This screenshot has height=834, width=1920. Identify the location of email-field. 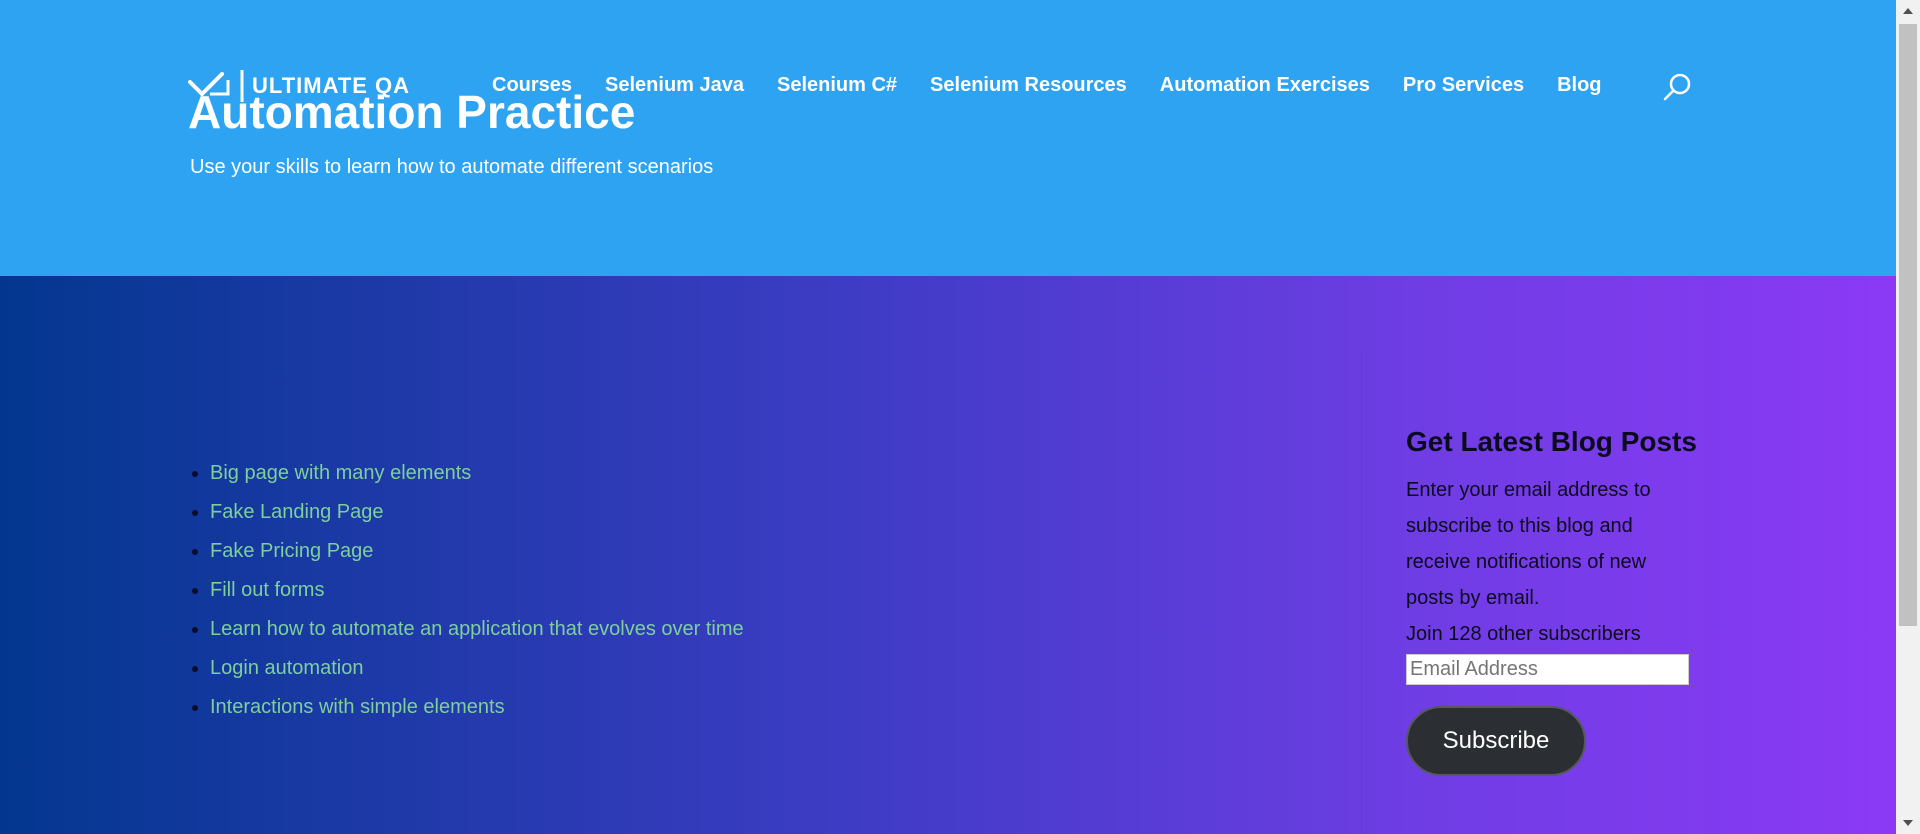
(1547, 669).